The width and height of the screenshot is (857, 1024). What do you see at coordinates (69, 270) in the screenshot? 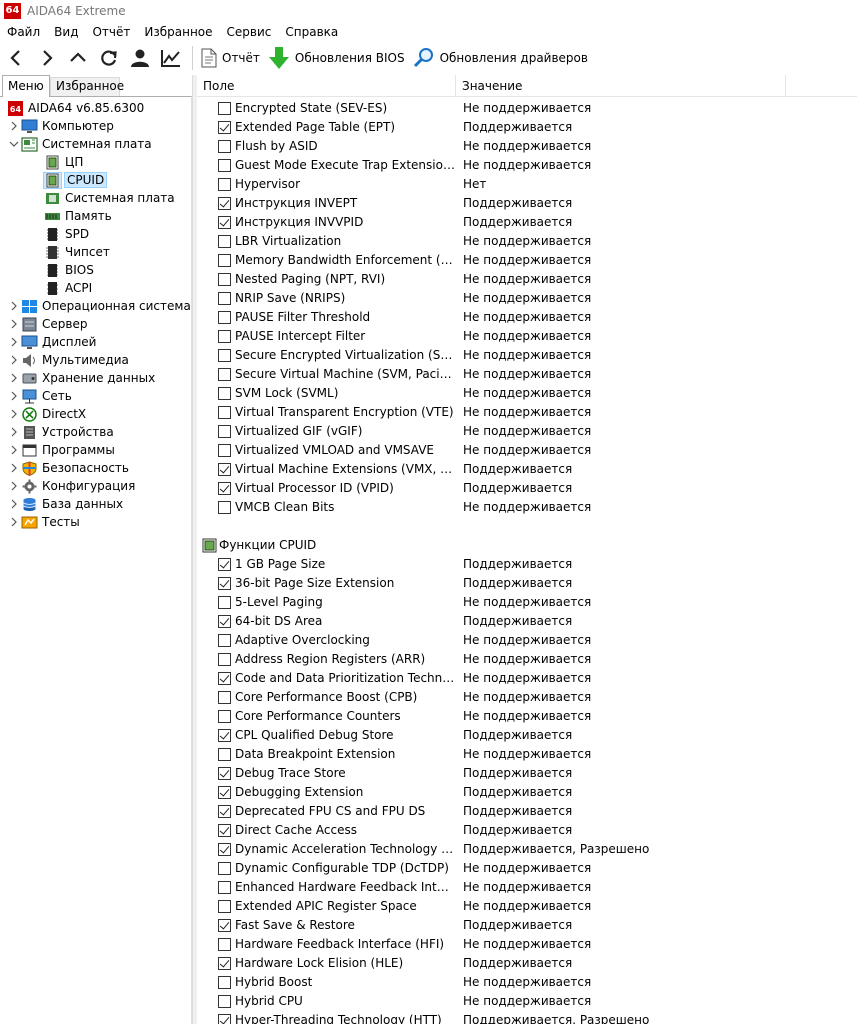
I see `tree-item: BIOS` at bounding box center [69, 270].